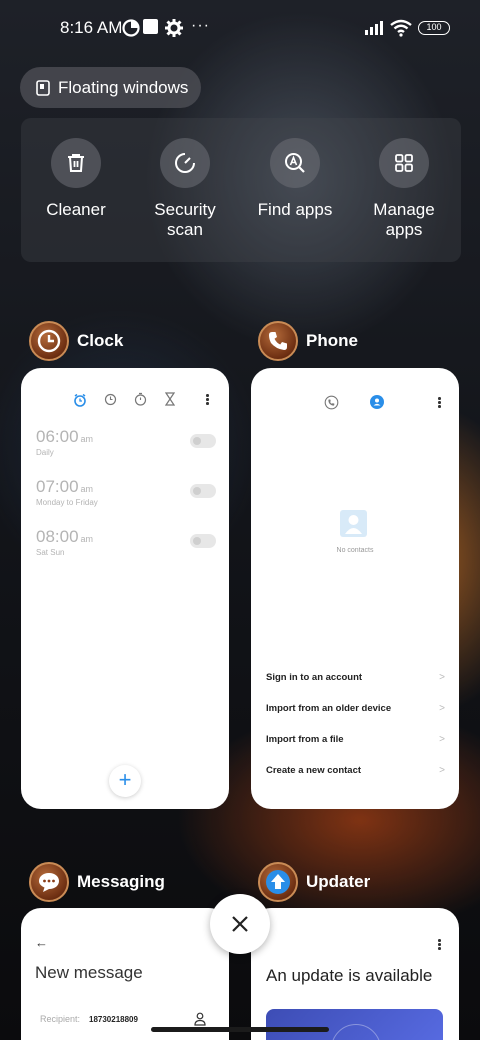 The width and height of the screenshot is (480, 1040). What do you see at coordinates (200, 25) in the screenshot?
I see `more-status-icons: ···` at bounding box center [200, 25].